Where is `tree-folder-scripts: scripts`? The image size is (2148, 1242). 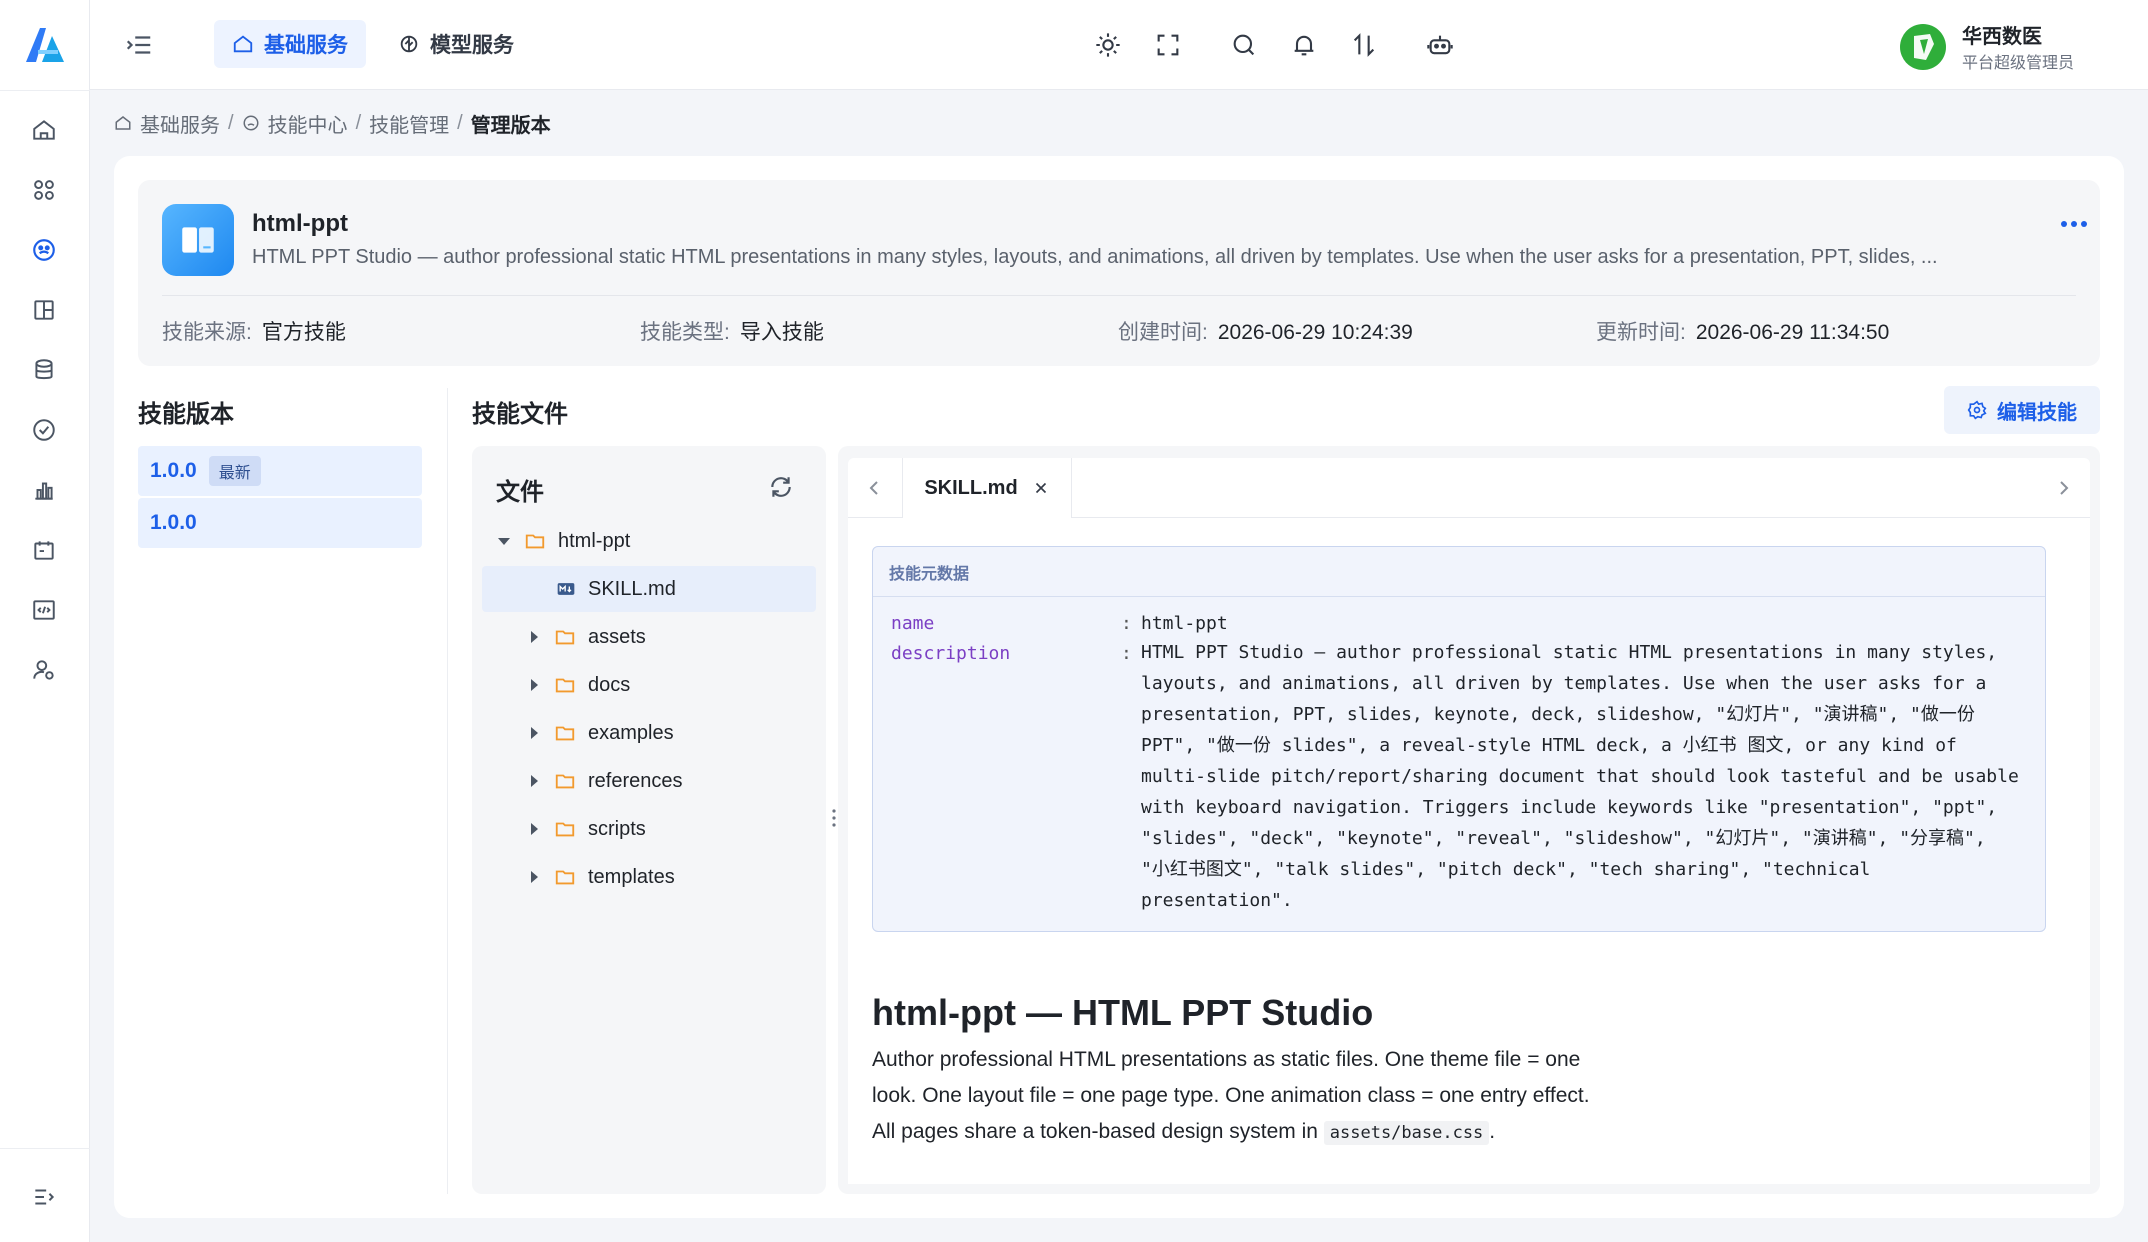
tree-folder-scripts: scripts is located at coordinates (649, 829).